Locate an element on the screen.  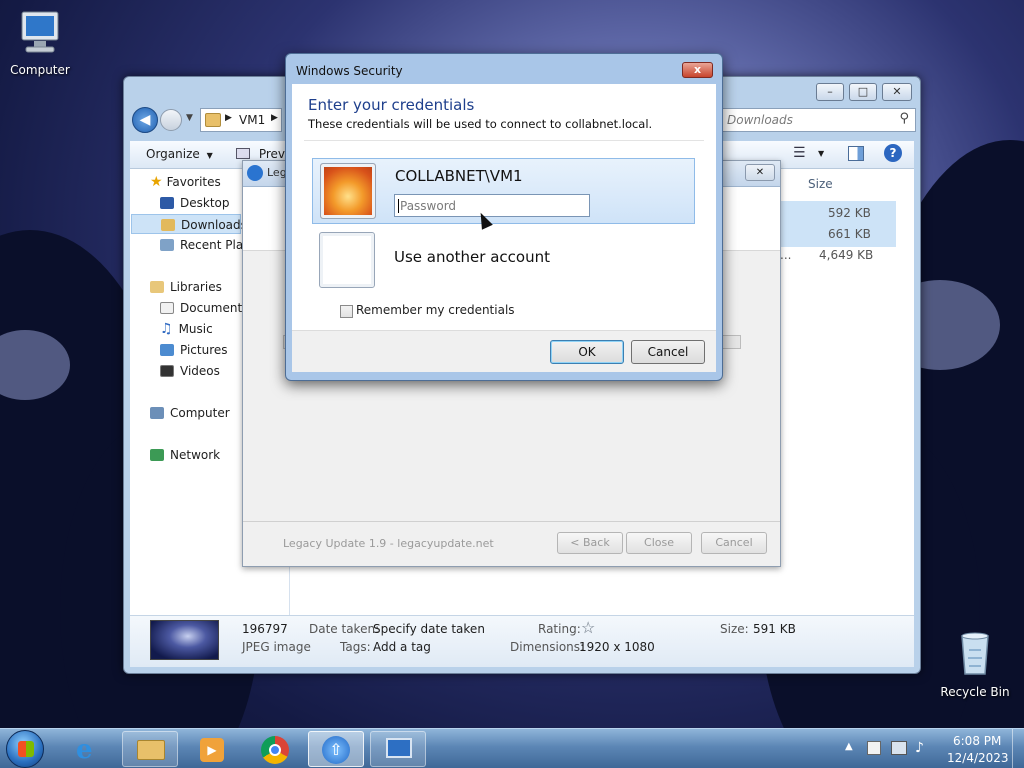
music-note-icon: ♫ is located at coordinates (166, 329).